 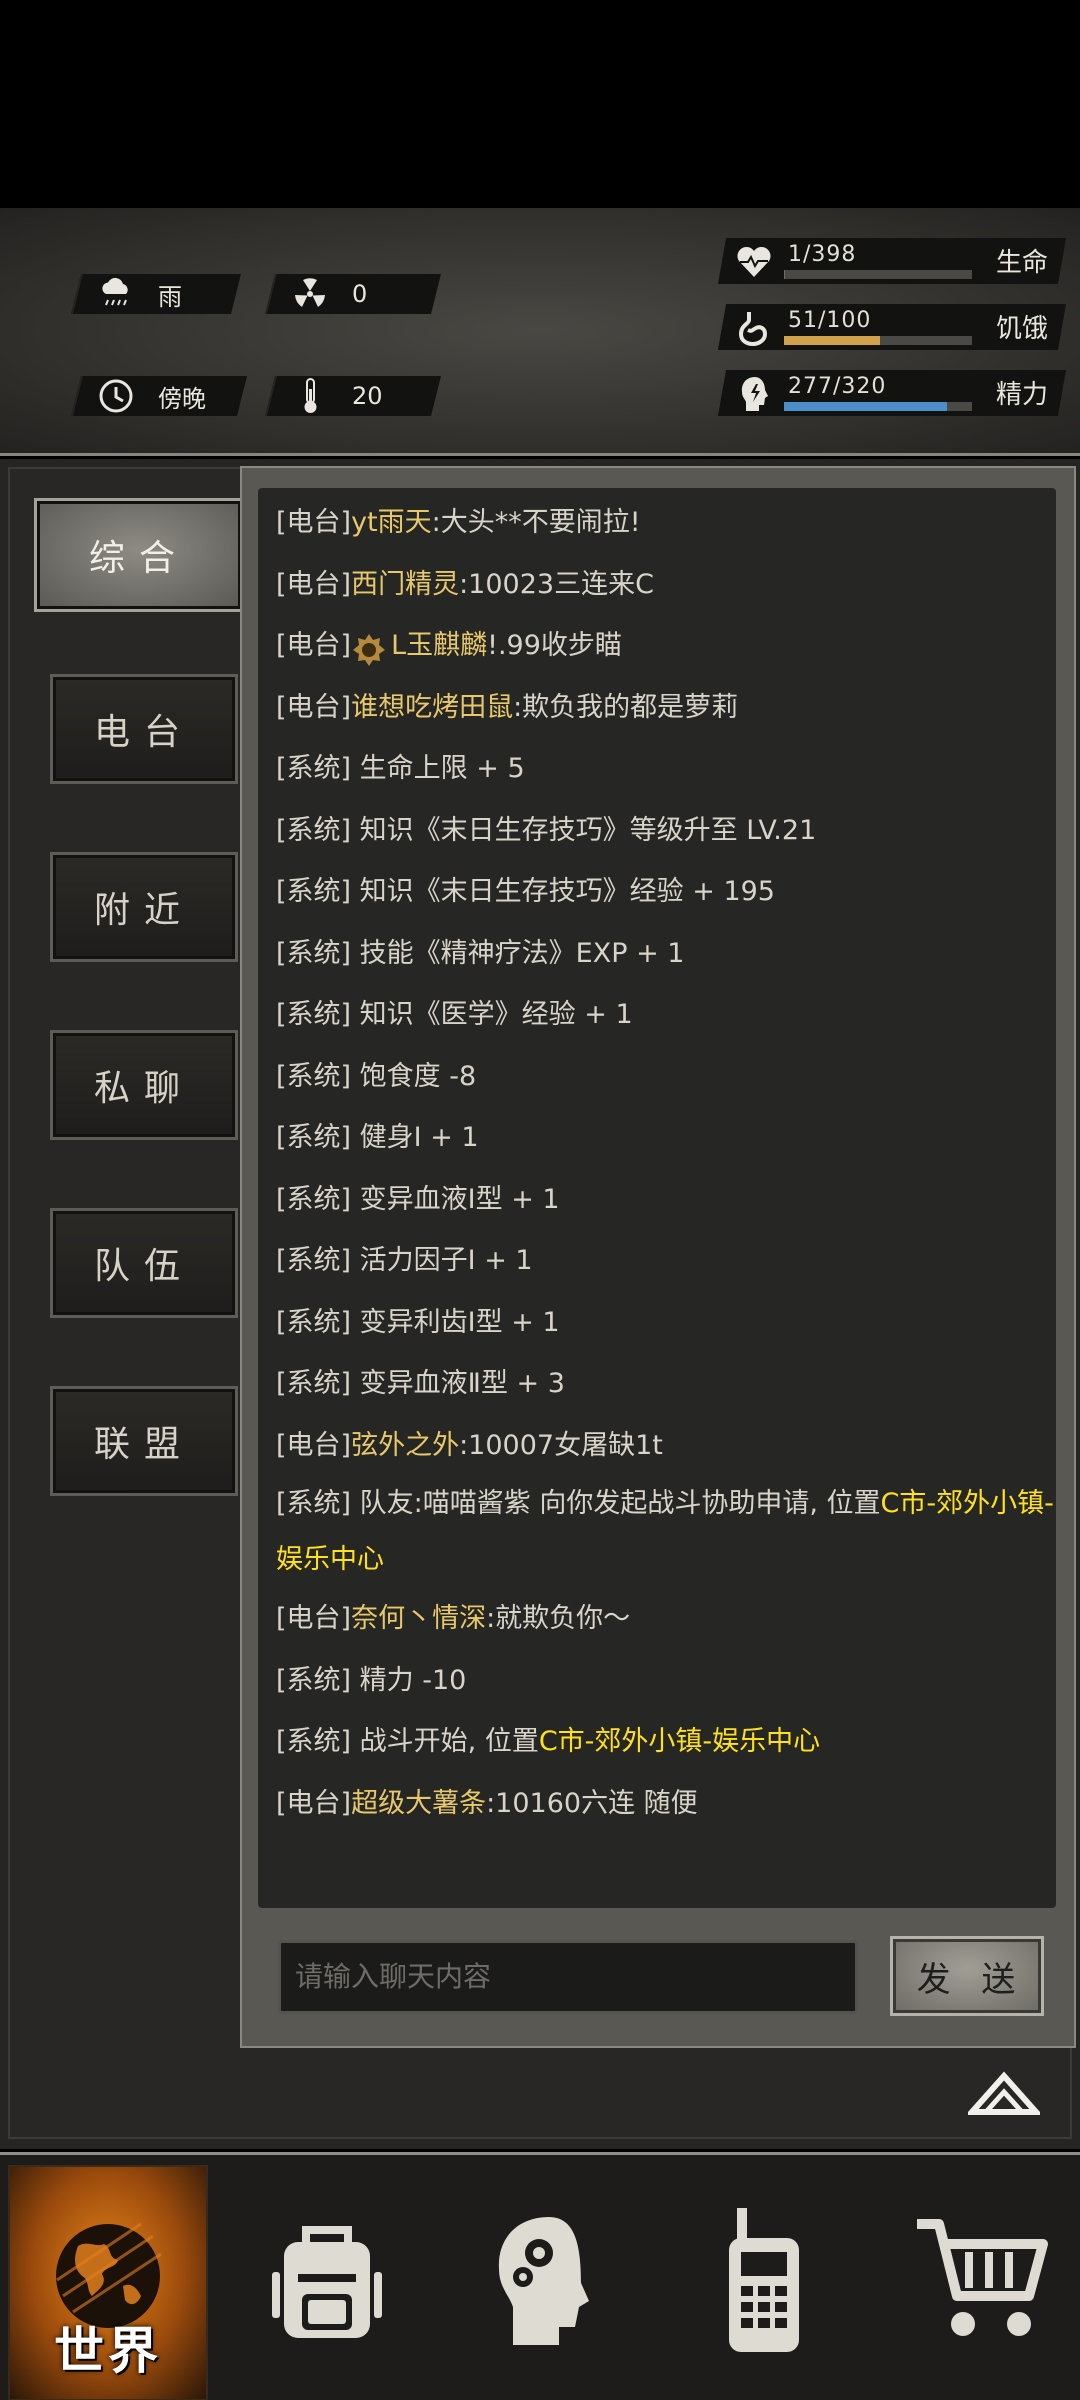 I want to click on backpack-icon, so click(x=327, y=2283).